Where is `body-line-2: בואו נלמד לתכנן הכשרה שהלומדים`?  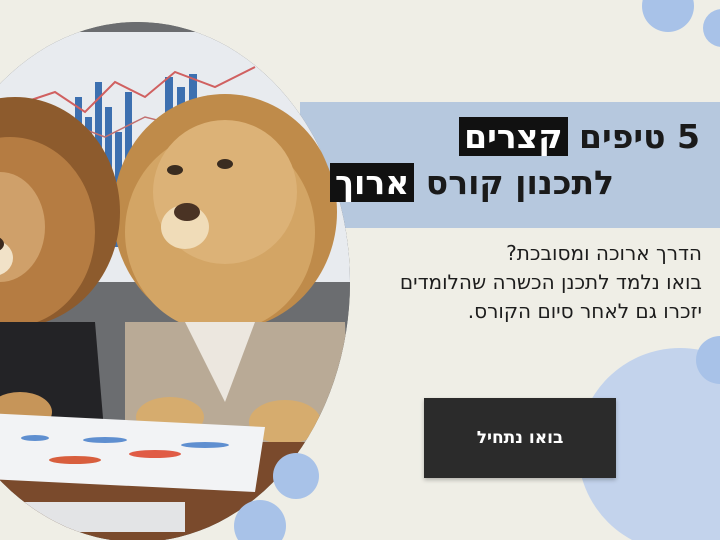
body-line-2: בואו נלמד לתכנן הכשרה שהלומדים is located at coordinates (550, 282).